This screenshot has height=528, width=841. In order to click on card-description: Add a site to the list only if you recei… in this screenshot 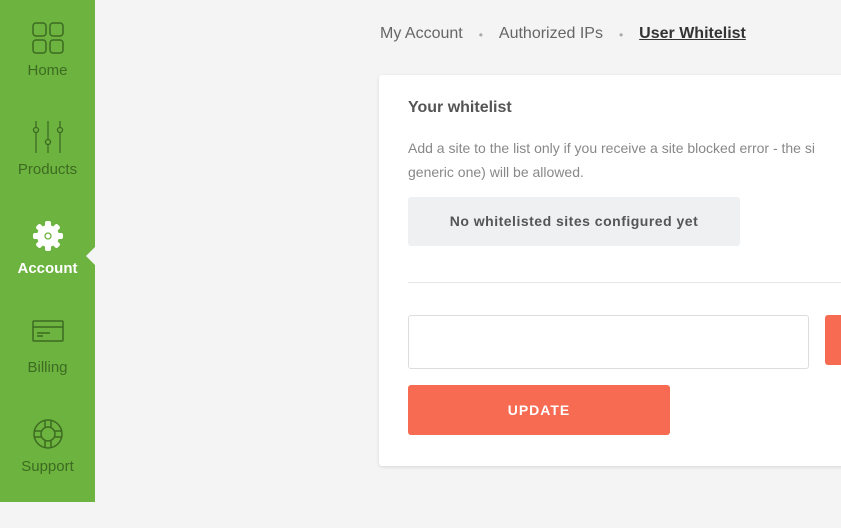, I will do `click(611, 160)`.